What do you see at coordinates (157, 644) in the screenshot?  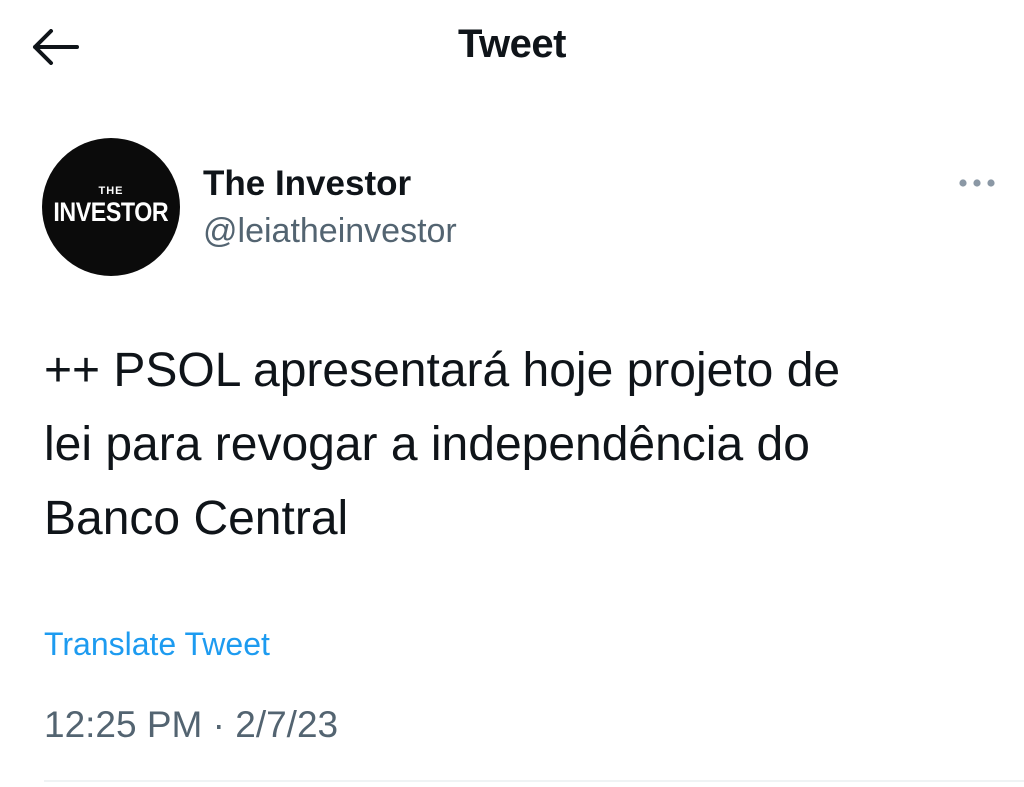 I see `translate-tweet-link: Translate Tweet` at bounding box center [157, 644].